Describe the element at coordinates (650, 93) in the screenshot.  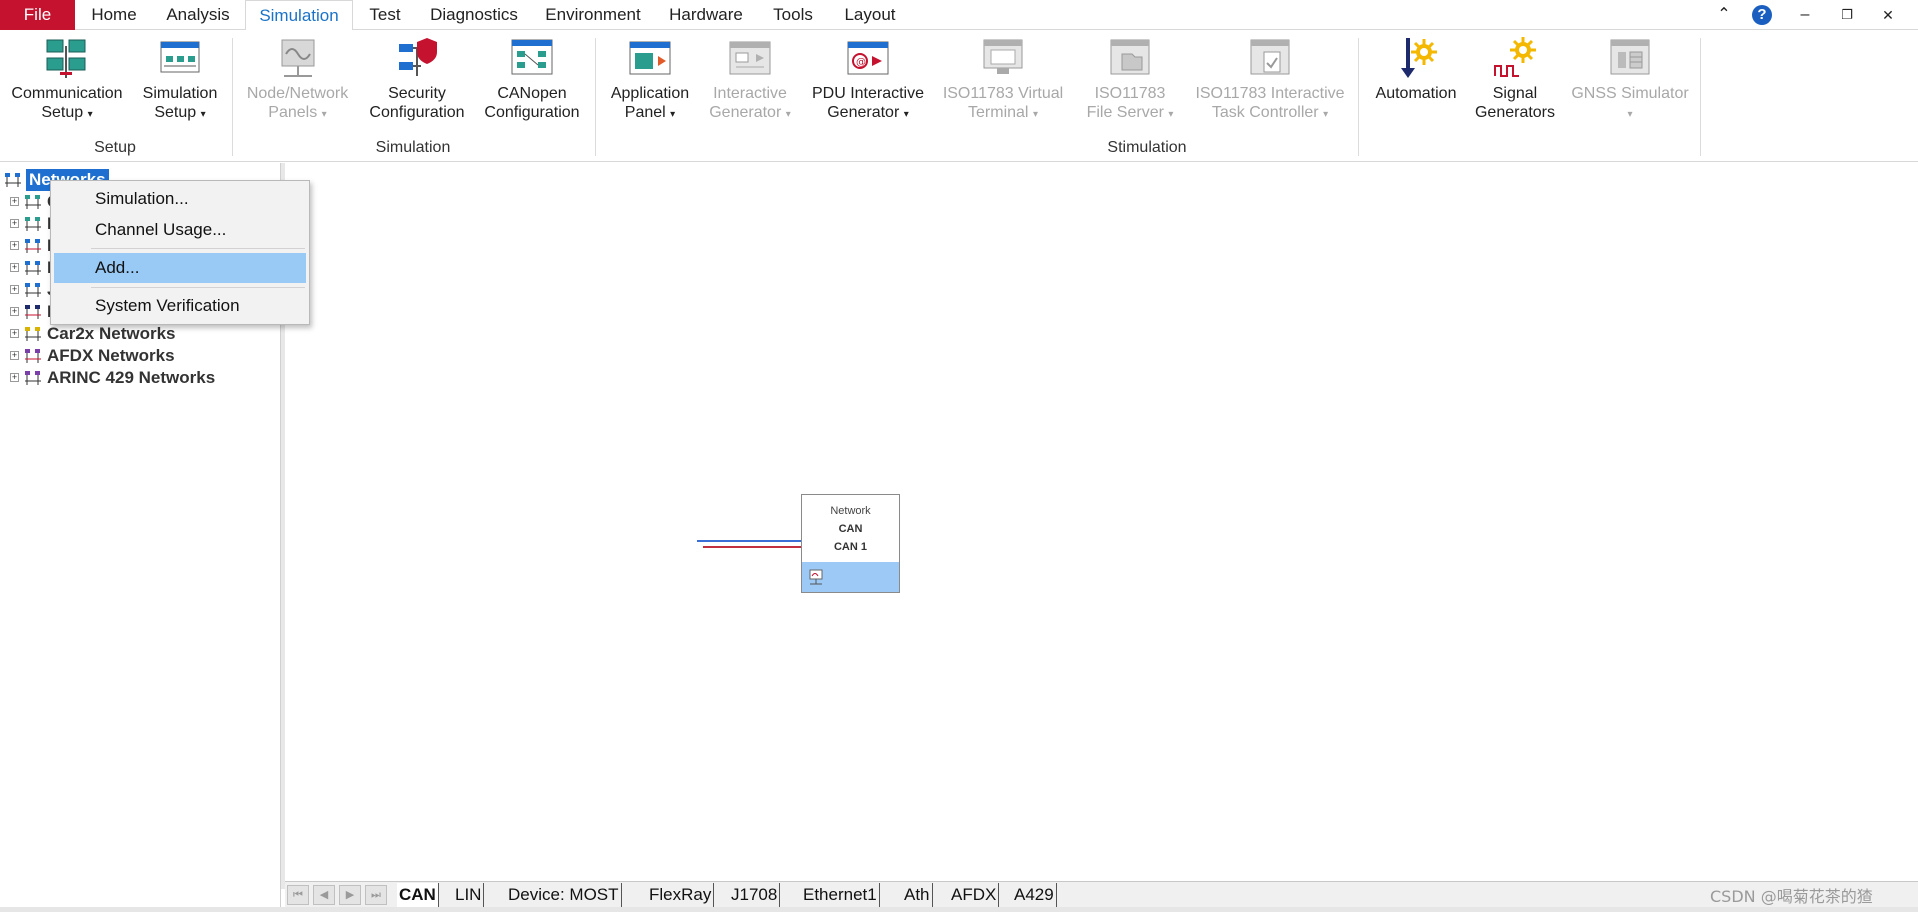
I see `button-label: Application` at that location.